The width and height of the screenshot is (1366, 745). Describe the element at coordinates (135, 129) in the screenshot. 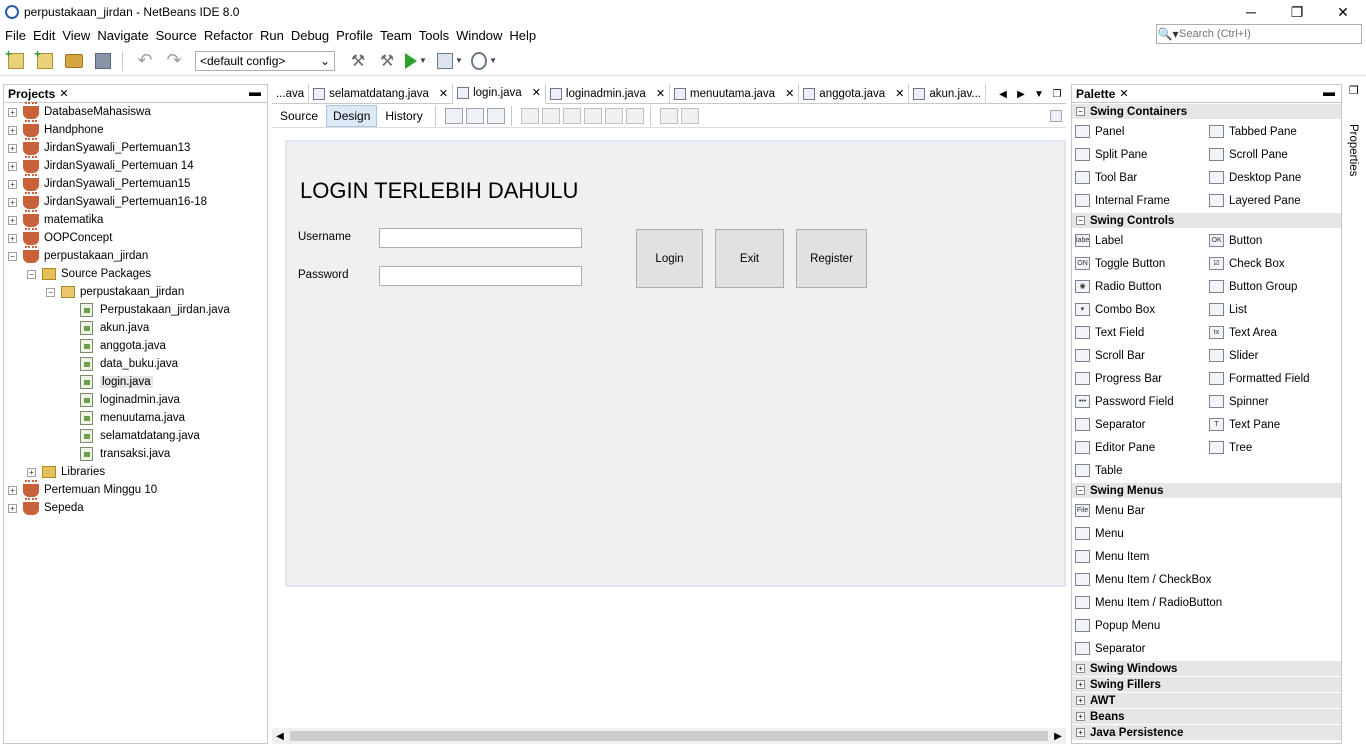

I see `tree-item: + Handphone` at that location.